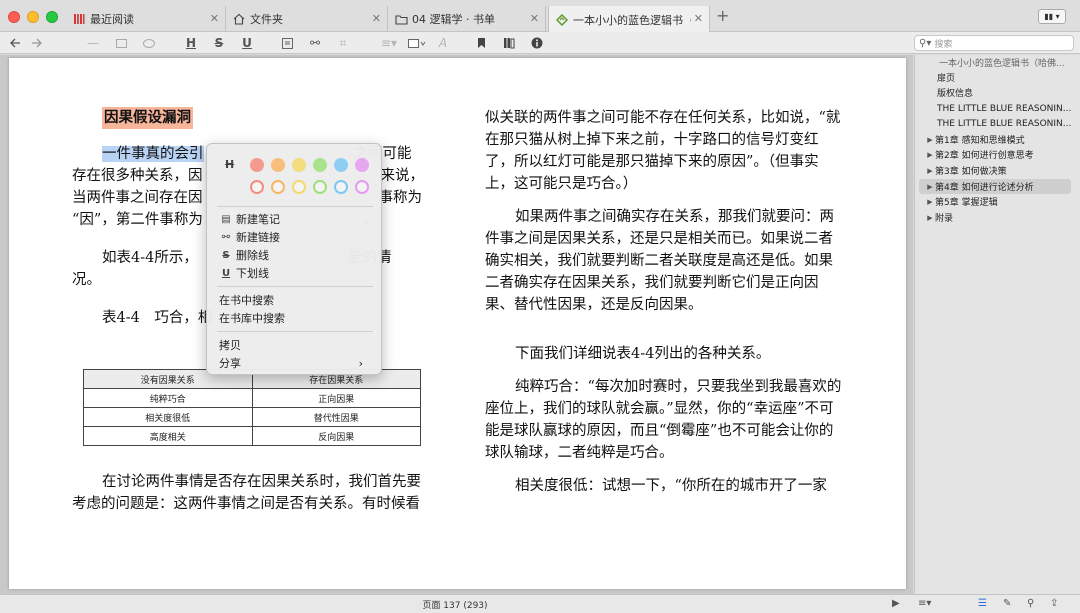 This screenshot has height=613, width=1080. Describe the element at coordinates (191, 43) in the screenshot. I see `highlight-tool: H` at that location.